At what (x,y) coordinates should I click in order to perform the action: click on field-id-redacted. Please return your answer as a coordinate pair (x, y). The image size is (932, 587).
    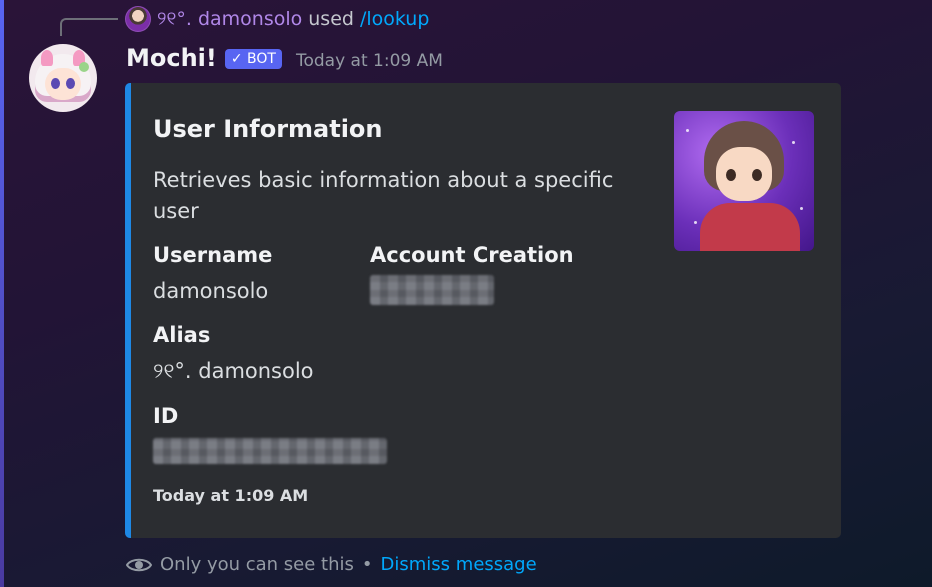
    Looking at the image, I should click on (270, 451).